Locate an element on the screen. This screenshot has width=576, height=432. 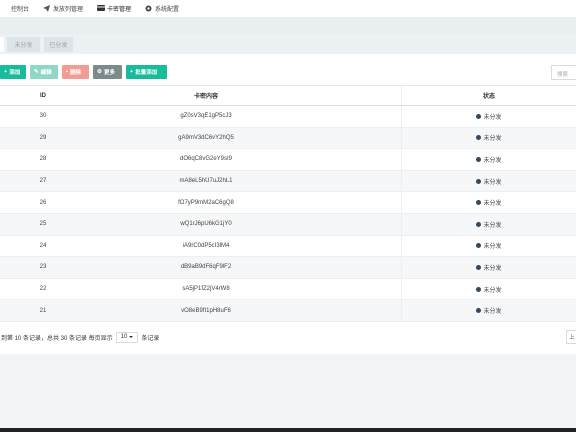
nav-item-send: 发放列管理 is located at coordinates (64, 8).